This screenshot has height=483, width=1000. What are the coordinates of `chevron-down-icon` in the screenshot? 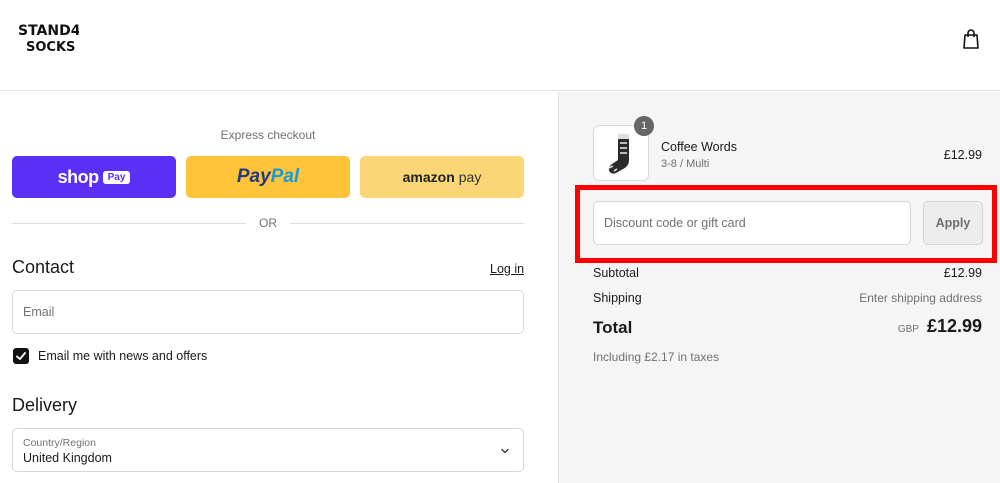 It's located at (505, 451).